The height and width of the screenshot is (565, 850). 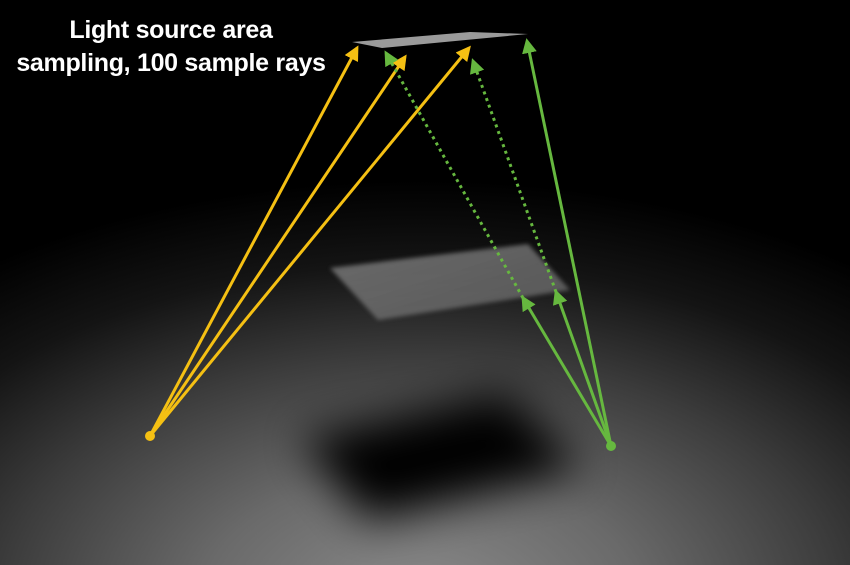 What do you see at coordinates (440, 40) in the screenshot?
I see `area-light-source` at bounding box center [440, 40].